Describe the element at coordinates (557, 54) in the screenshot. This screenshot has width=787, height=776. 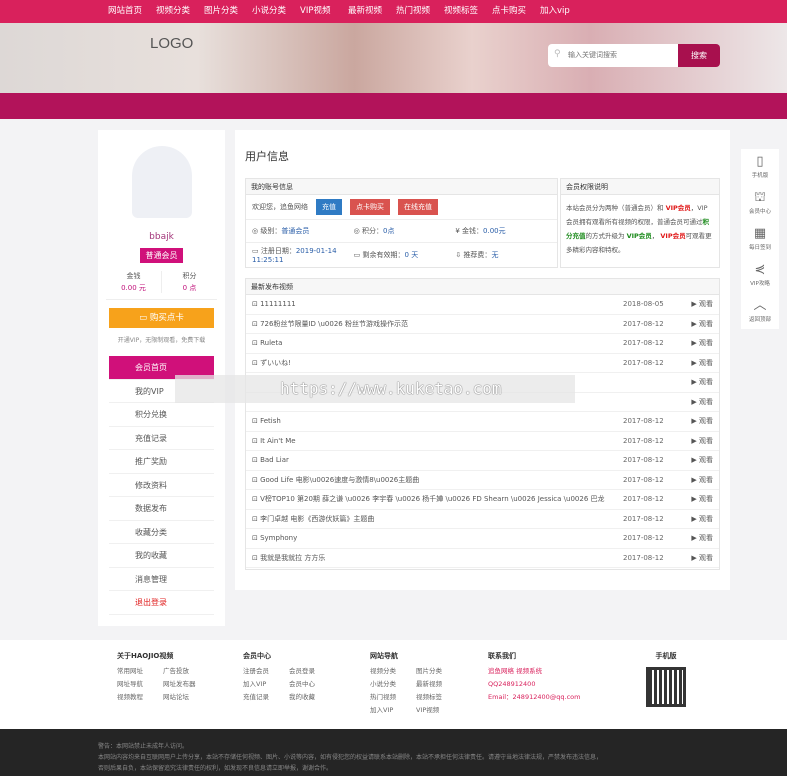
I see `search-icon: ⚲` at that location.